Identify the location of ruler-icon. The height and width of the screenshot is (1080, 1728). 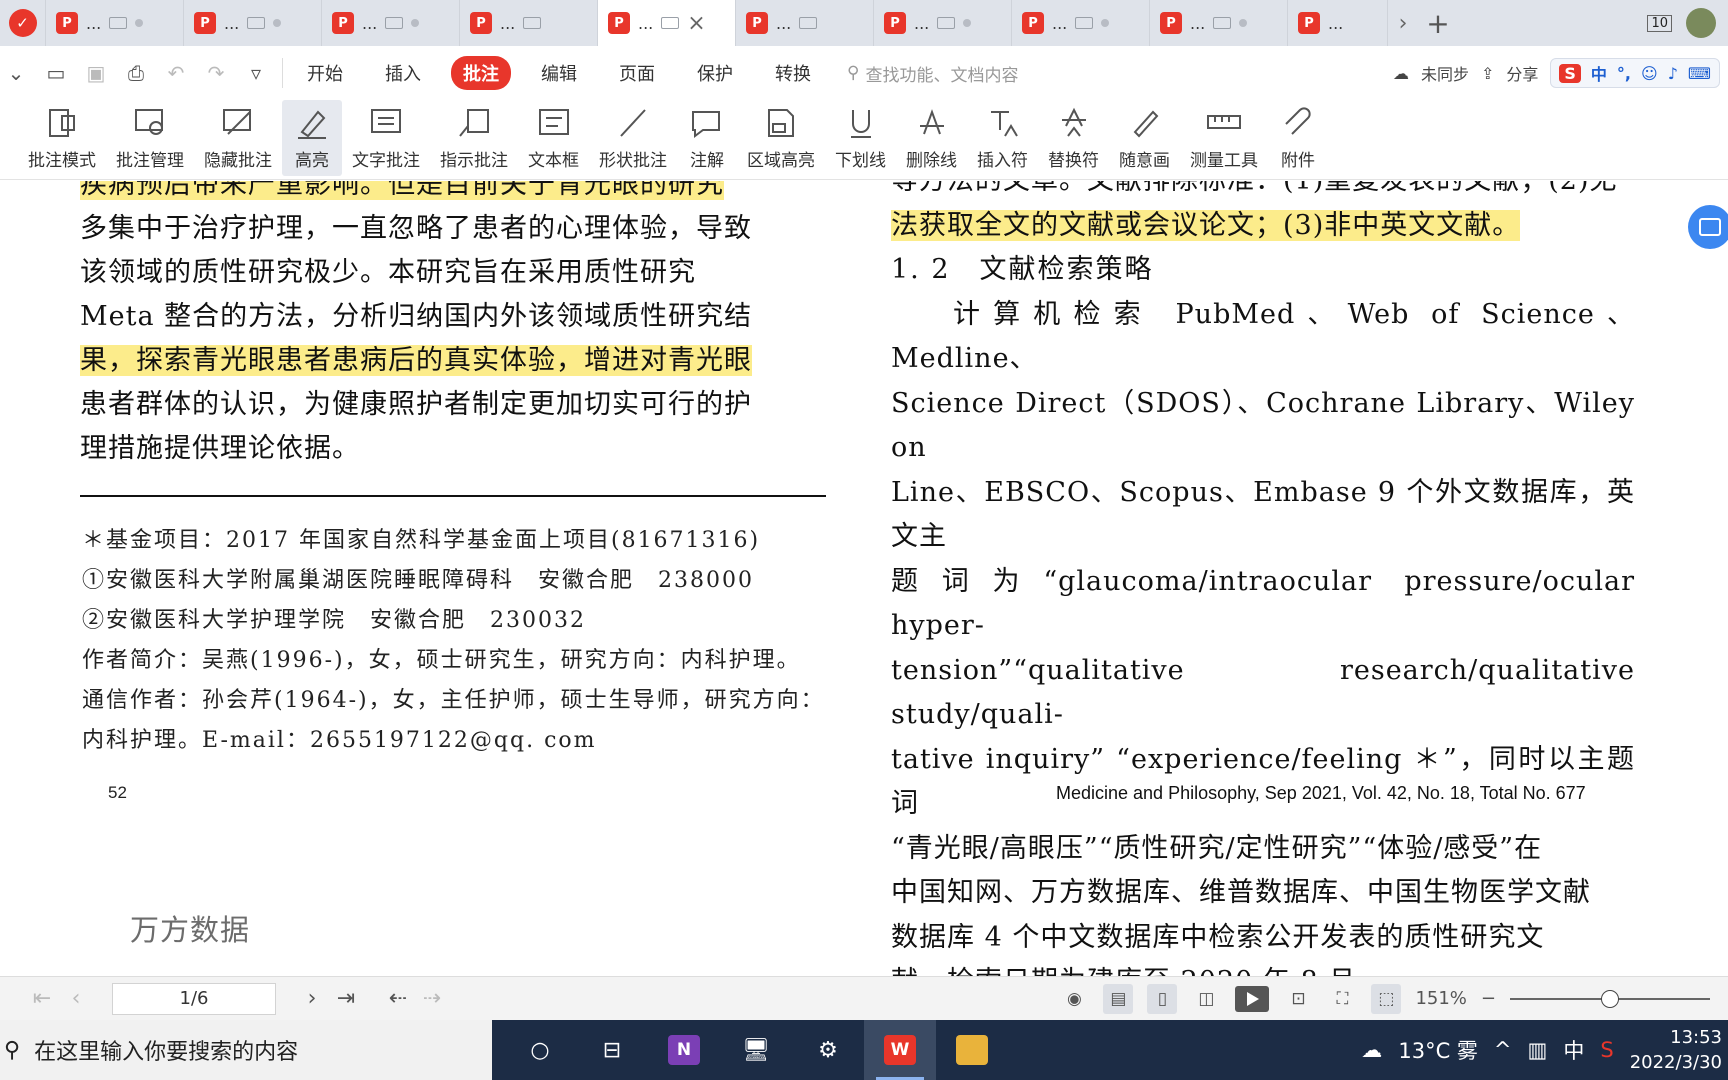
(1224, 123).